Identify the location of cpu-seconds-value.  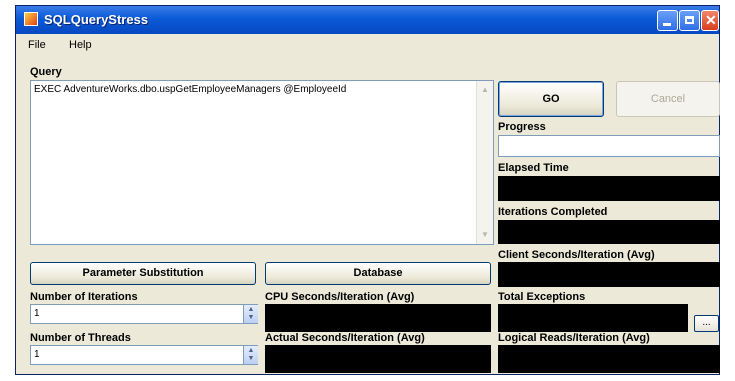
(378, 318).